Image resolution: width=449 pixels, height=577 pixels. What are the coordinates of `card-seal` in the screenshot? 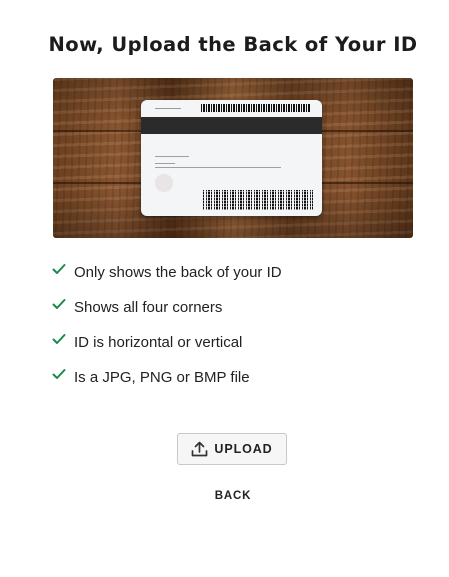 It's located at (164, 183).